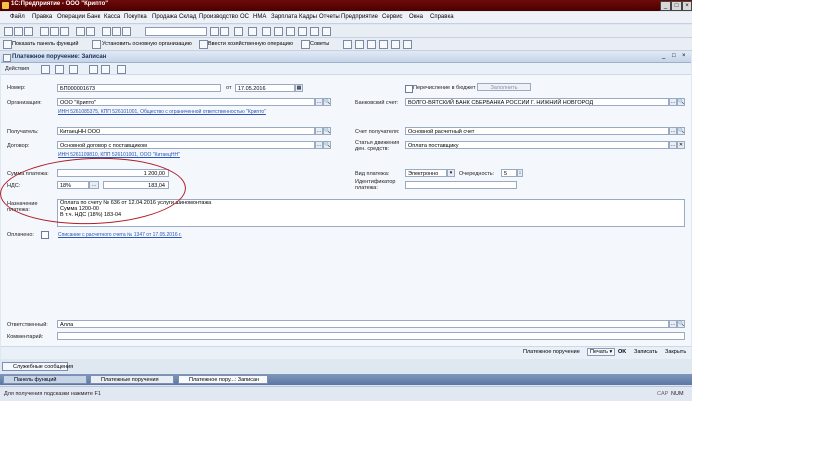  Describe the element at coordinates (116, 31) in the screenshot. I see `back-icon` at that location.